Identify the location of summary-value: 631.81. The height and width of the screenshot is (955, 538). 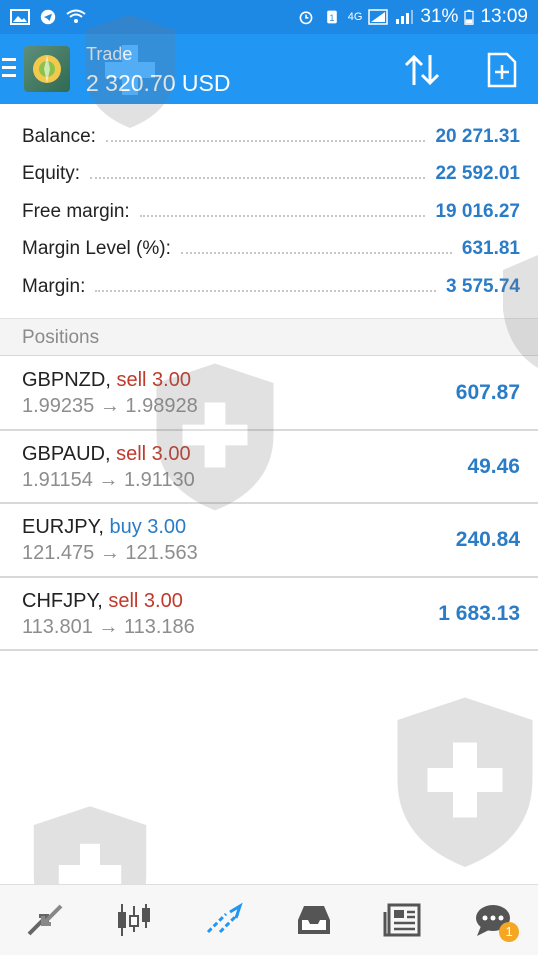
(490, 249).